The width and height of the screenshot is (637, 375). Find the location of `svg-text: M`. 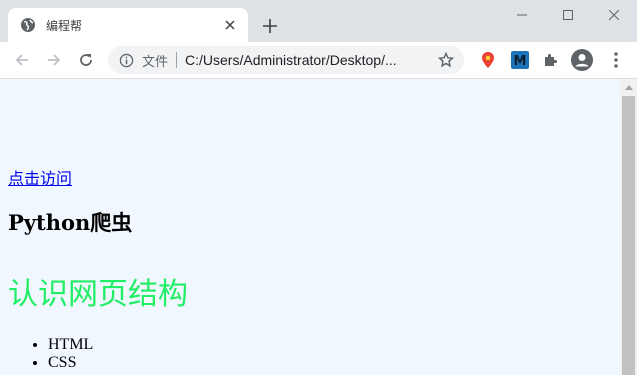

svg-text: M is located at coordinates (520, 61).